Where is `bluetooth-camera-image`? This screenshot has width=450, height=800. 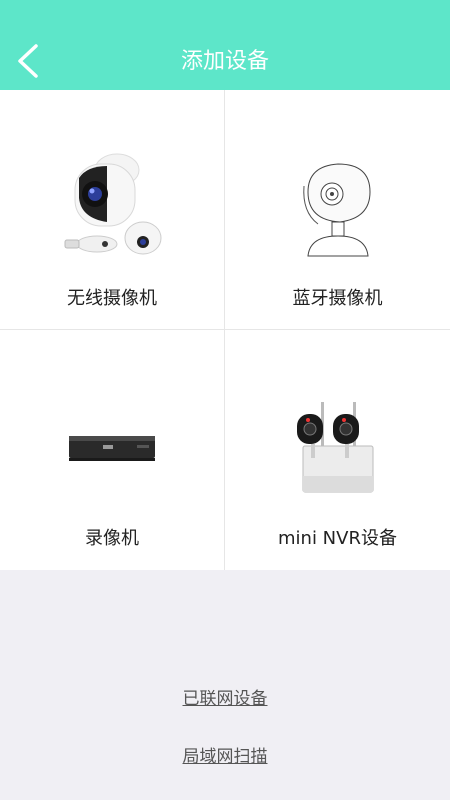
bluetooth-camera-image is located at coordinates (336, 210).